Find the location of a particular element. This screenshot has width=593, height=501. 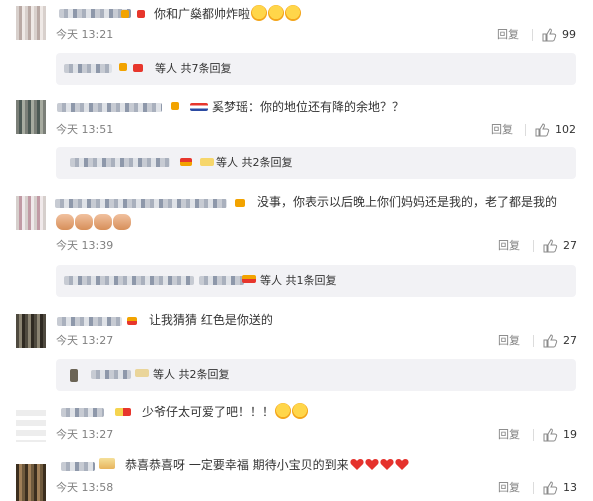

comment-text: 少爷仔太可爱了吧！！！ is located at coordinates (225, 411).